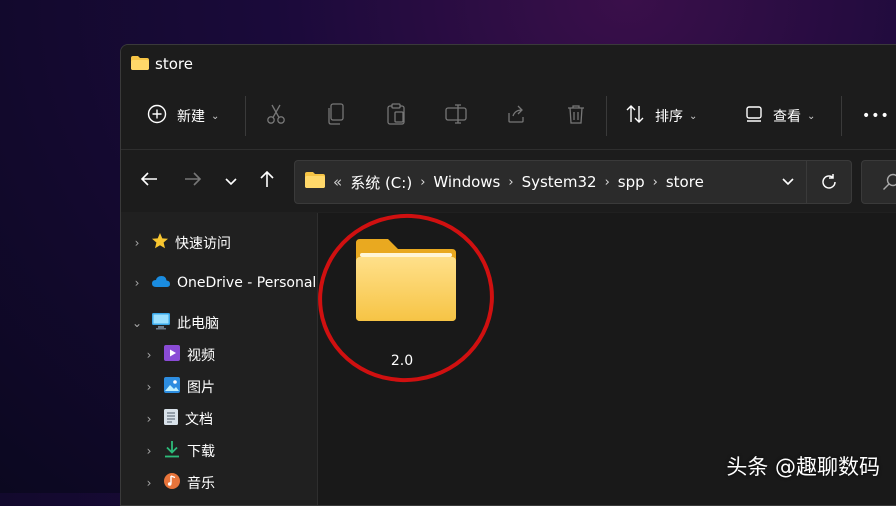 This screenshot has height=506, width=896. I want to click on arrow-left-icon, so click(149, 181).